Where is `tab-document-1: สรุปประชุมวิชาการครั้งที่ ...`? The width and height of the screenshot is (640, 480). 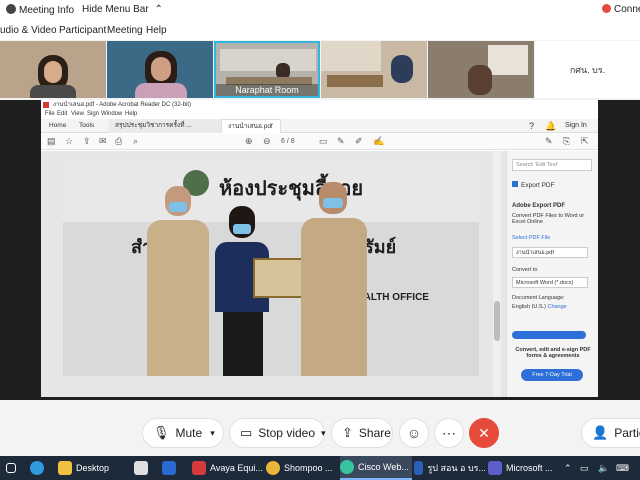 tab-document-1: สรุปประชุมวิชาการครั้งที่ ... is located at coordinates (168, 126).